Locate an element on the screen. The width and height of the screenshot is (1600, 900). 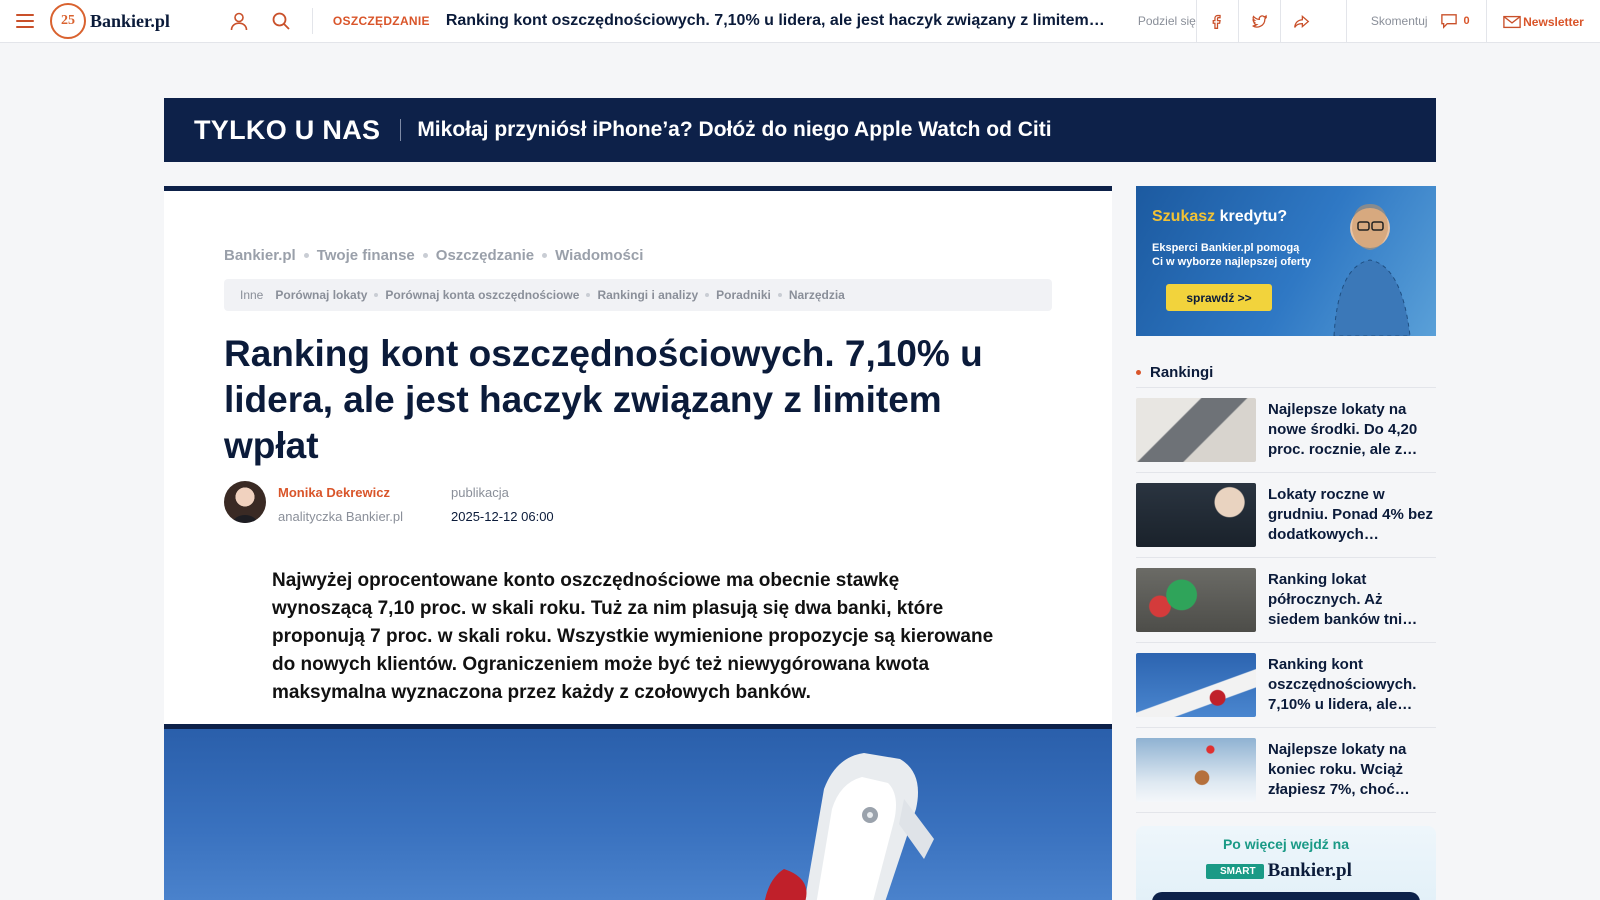
share-label: Podziel się is located at coordinates (1166, 21).